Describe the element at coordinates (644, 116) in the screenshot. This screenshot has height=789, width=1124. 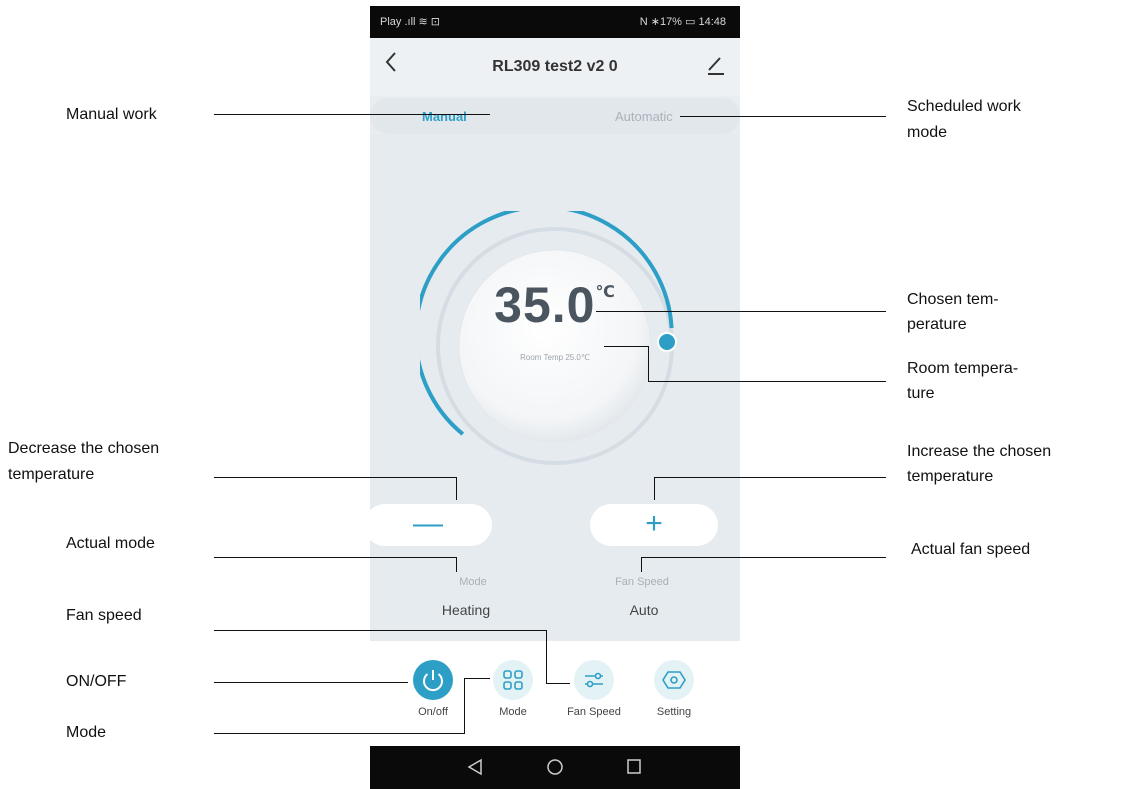
I see `tab-automatic: Automatic` at that location.